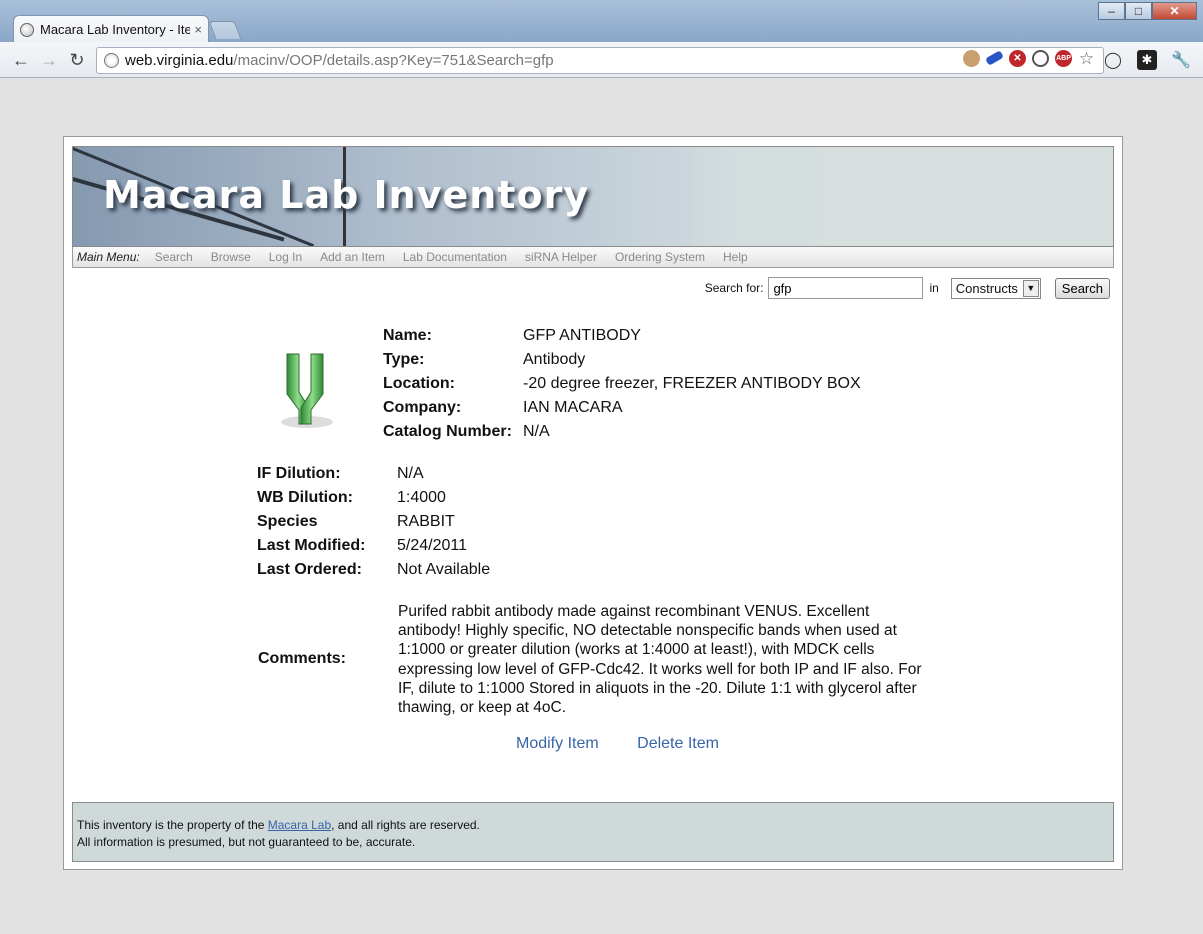 The width and height of the screenshot is (1203, 934). I want to click on browser-tab: Macara Lab Inventory - Iten ×, so click(111, 29).